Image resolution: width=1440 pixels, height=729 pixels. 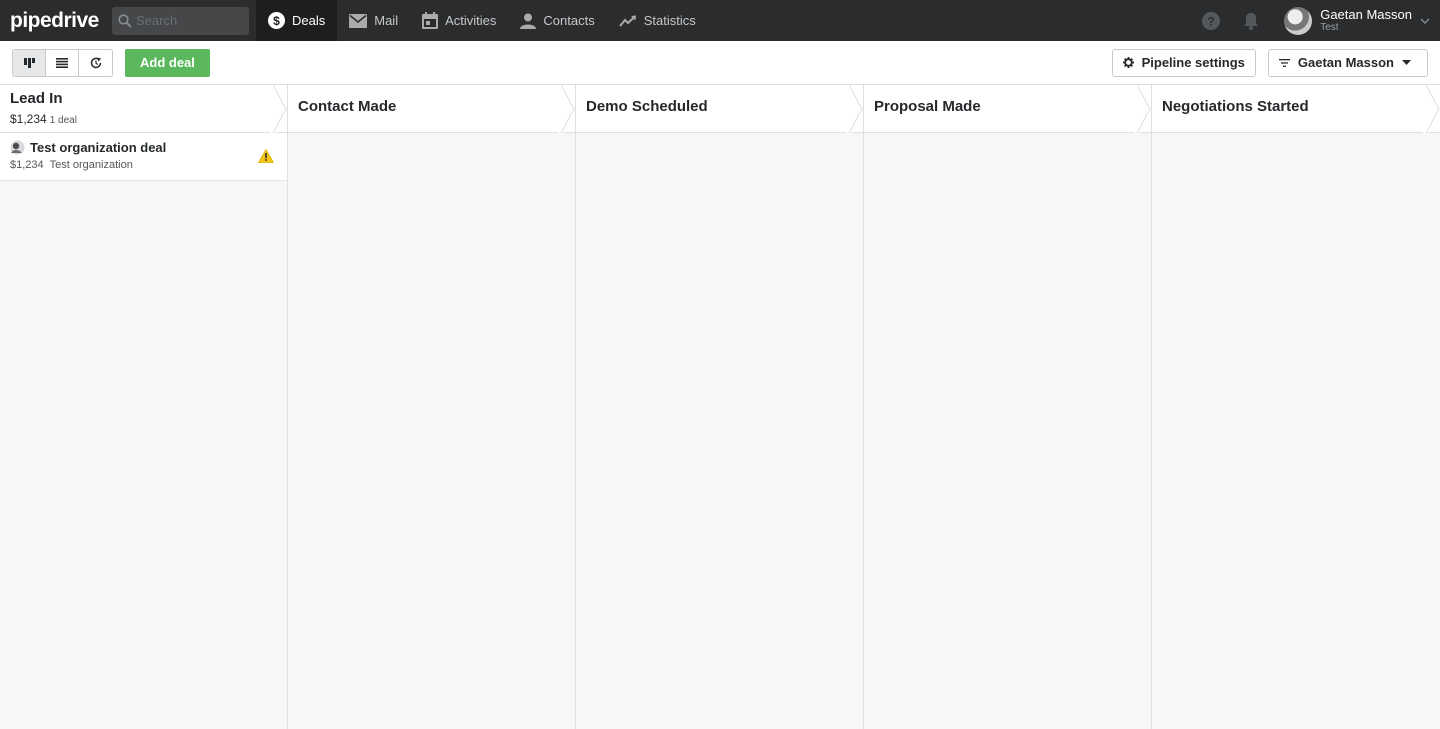 What do you see at coordinates (627, 21) in the screenshot?
I see `trend-icon` at bounding box center [627, 21].